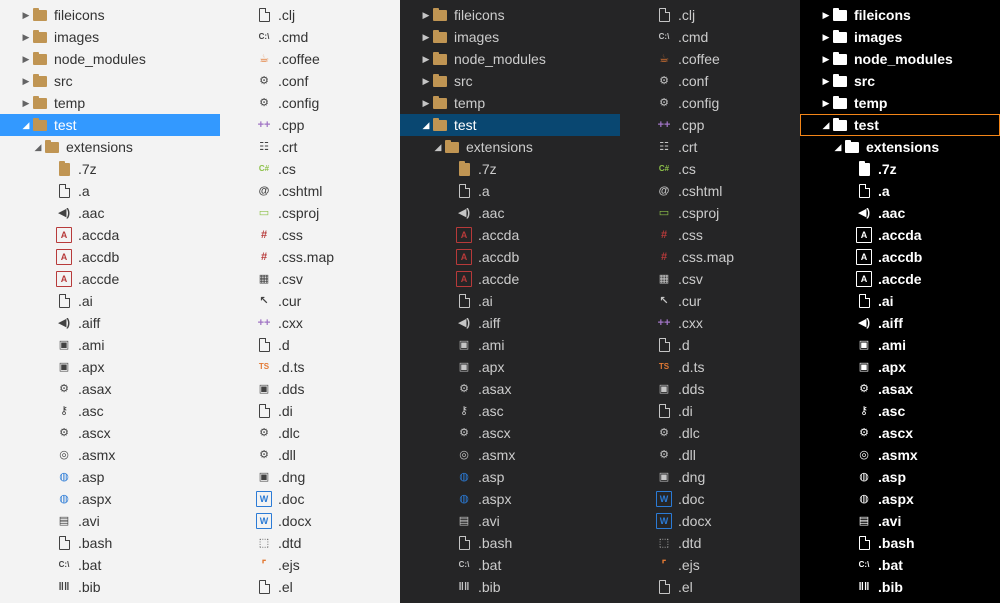  I want to click on tree-file-row: ⚙ .conf, so click(728, 81).